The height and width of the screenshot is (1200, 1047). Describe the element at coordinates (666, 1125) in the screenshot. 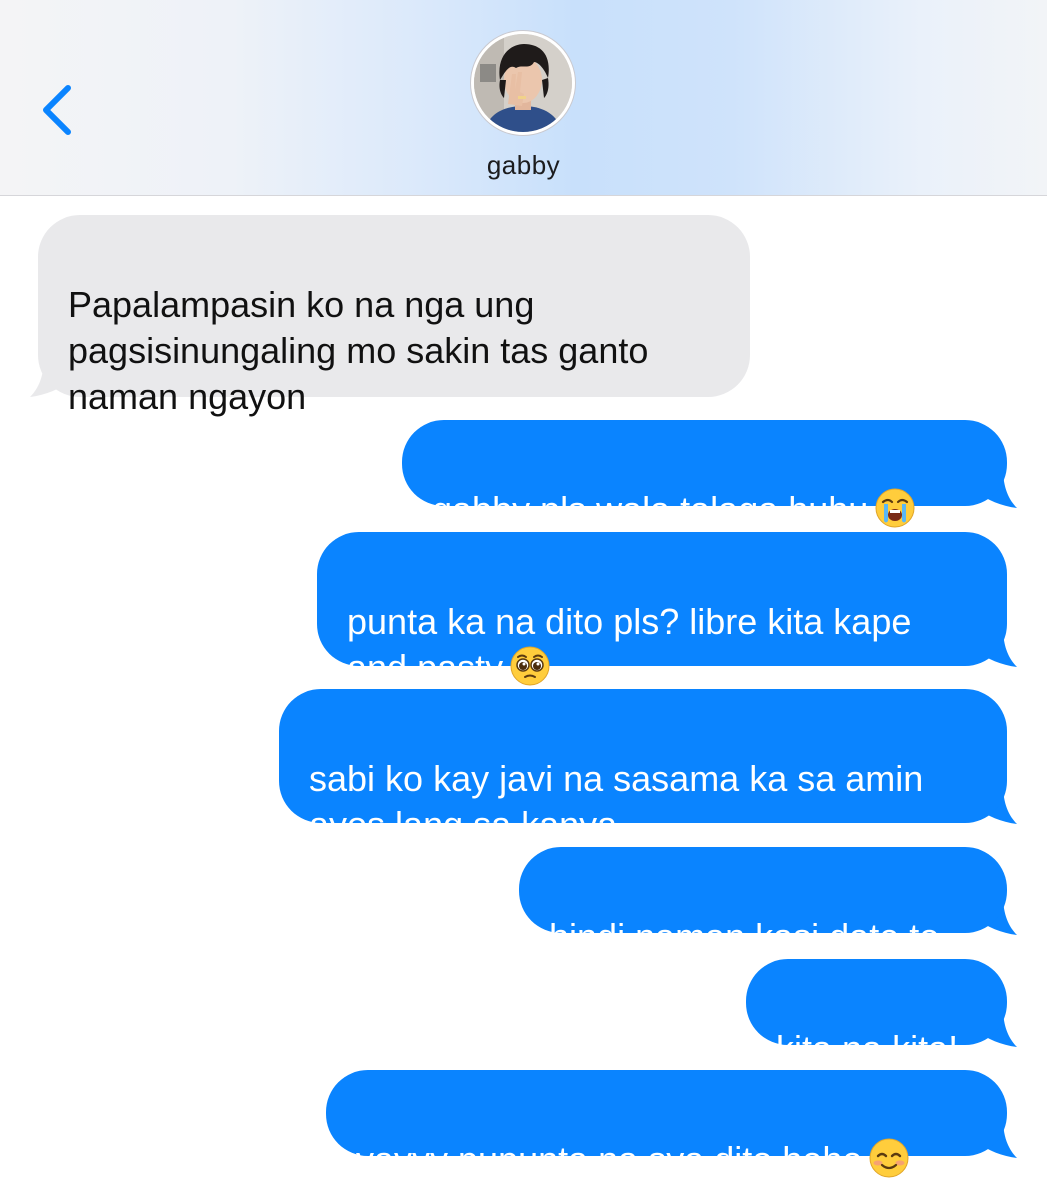

I see `message-bubble-outgoing: yayyy pupunta na sya dito hehe` at that location.